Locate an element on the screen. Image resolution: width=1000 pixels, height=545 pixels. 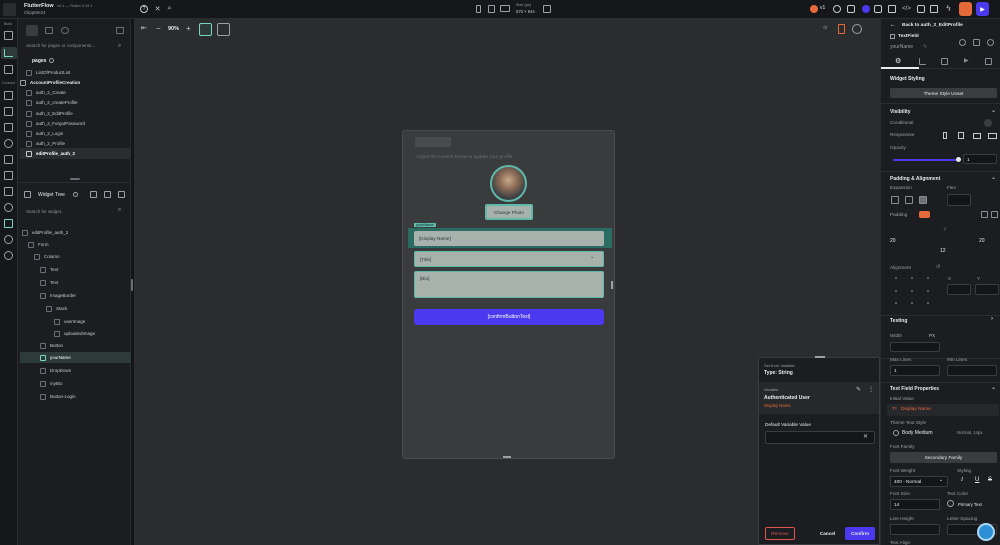
confirm-dialog-button: Confirm is located at coordinates (860, 533).